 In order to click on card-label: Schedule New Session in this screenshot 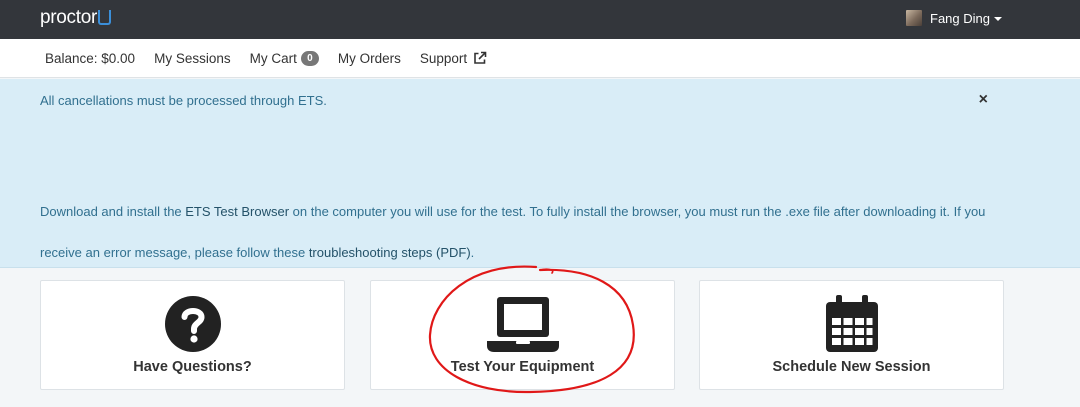, I will do `click(851, 367)`.